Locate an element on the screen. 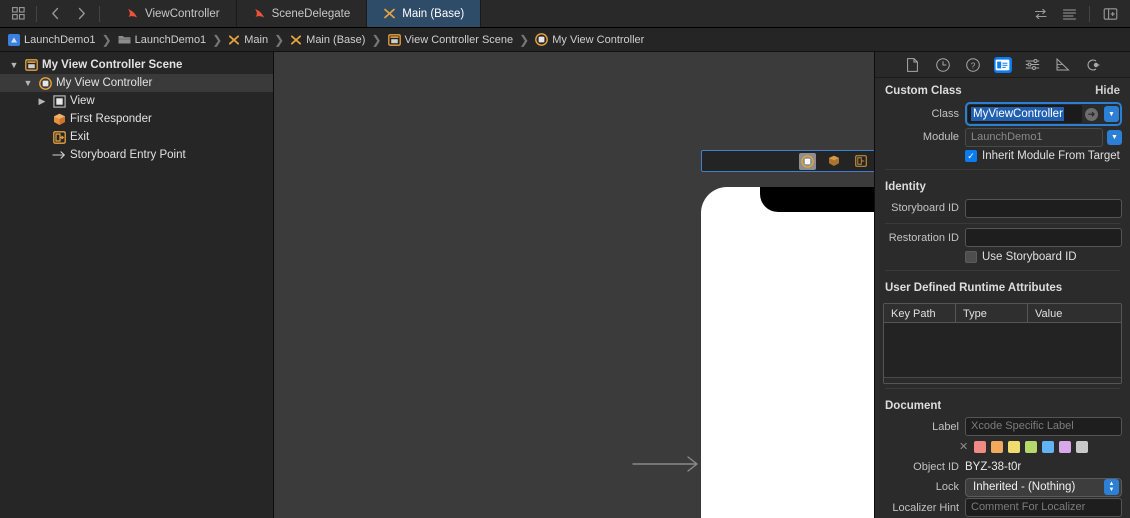 Image resolution: width=1130 pixels, height=518 pixels. use-storyboard-id-label: Use Storyboard ID is located at coordinates (1029, 256).